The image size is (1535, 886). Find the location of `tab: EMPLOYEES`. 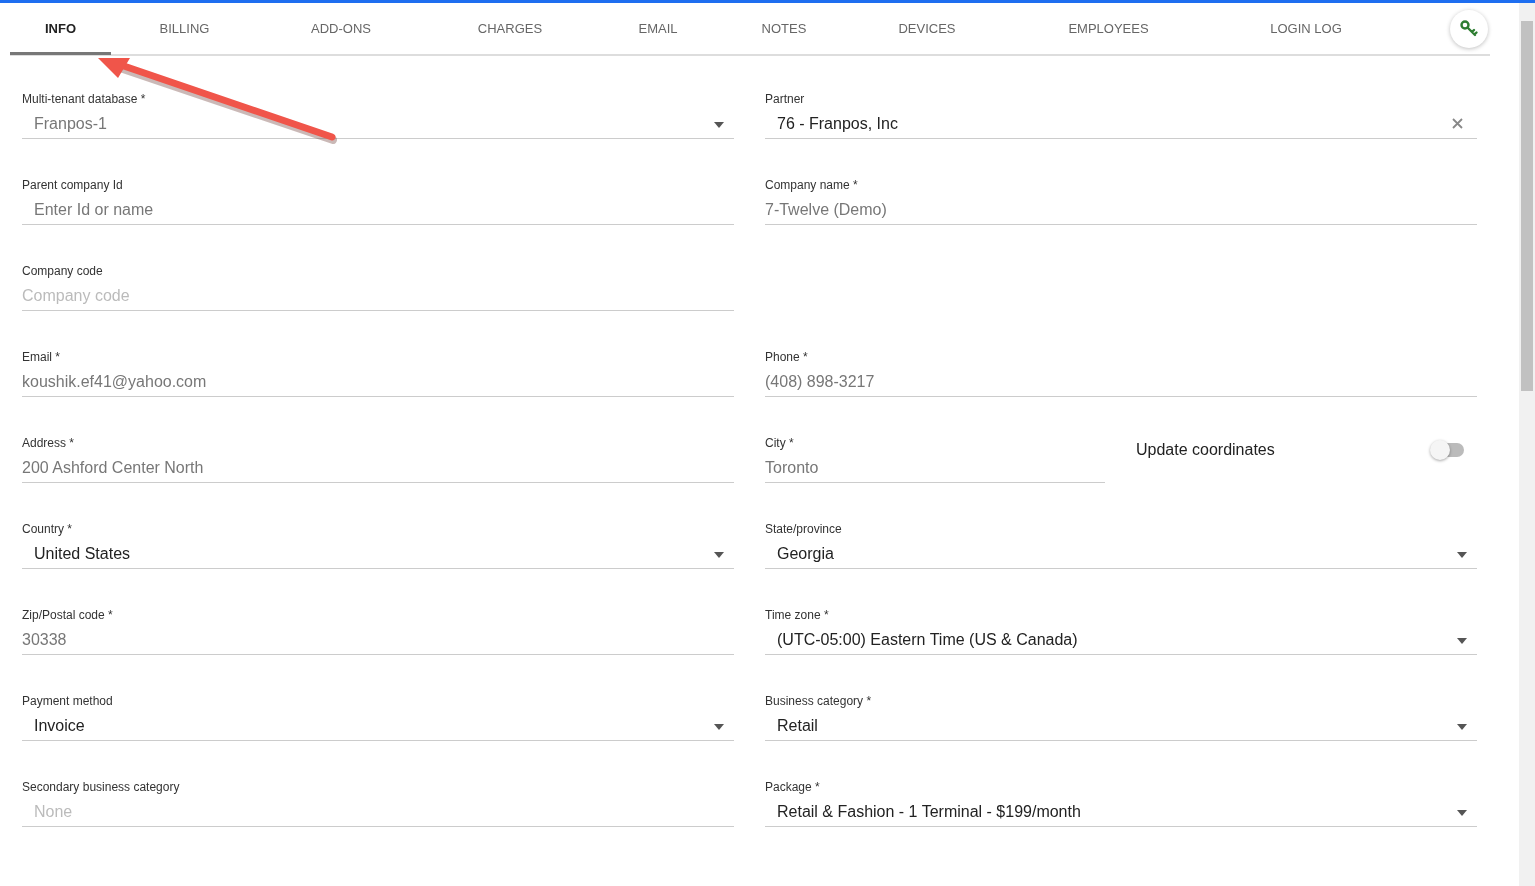

tab: EMPLOYEES is located at coordinates (1108, 29).